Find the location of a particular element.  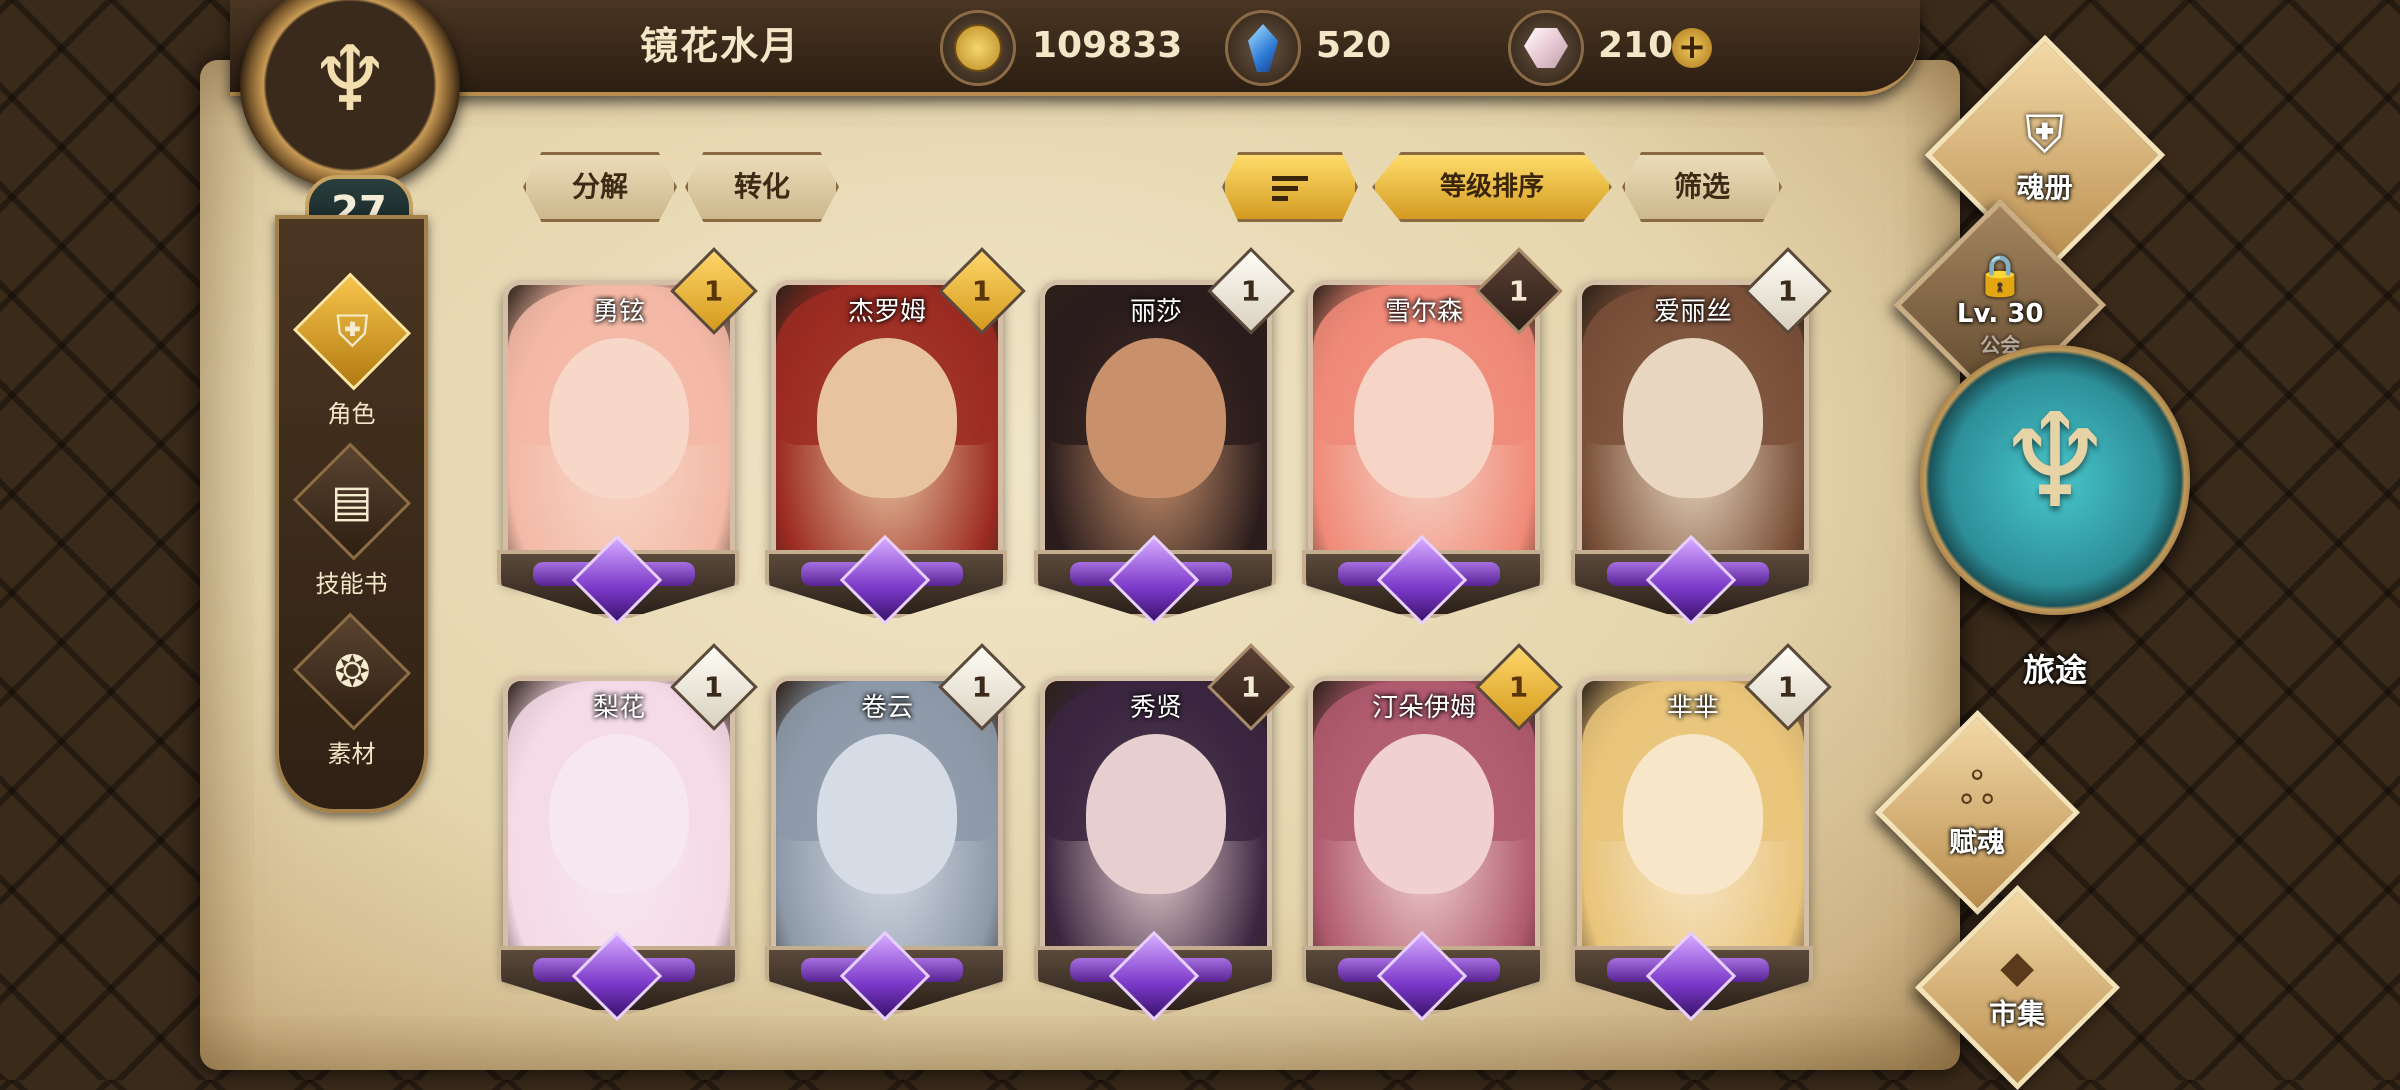

card-frame: 卷云 is located at coordinates (887, 826).